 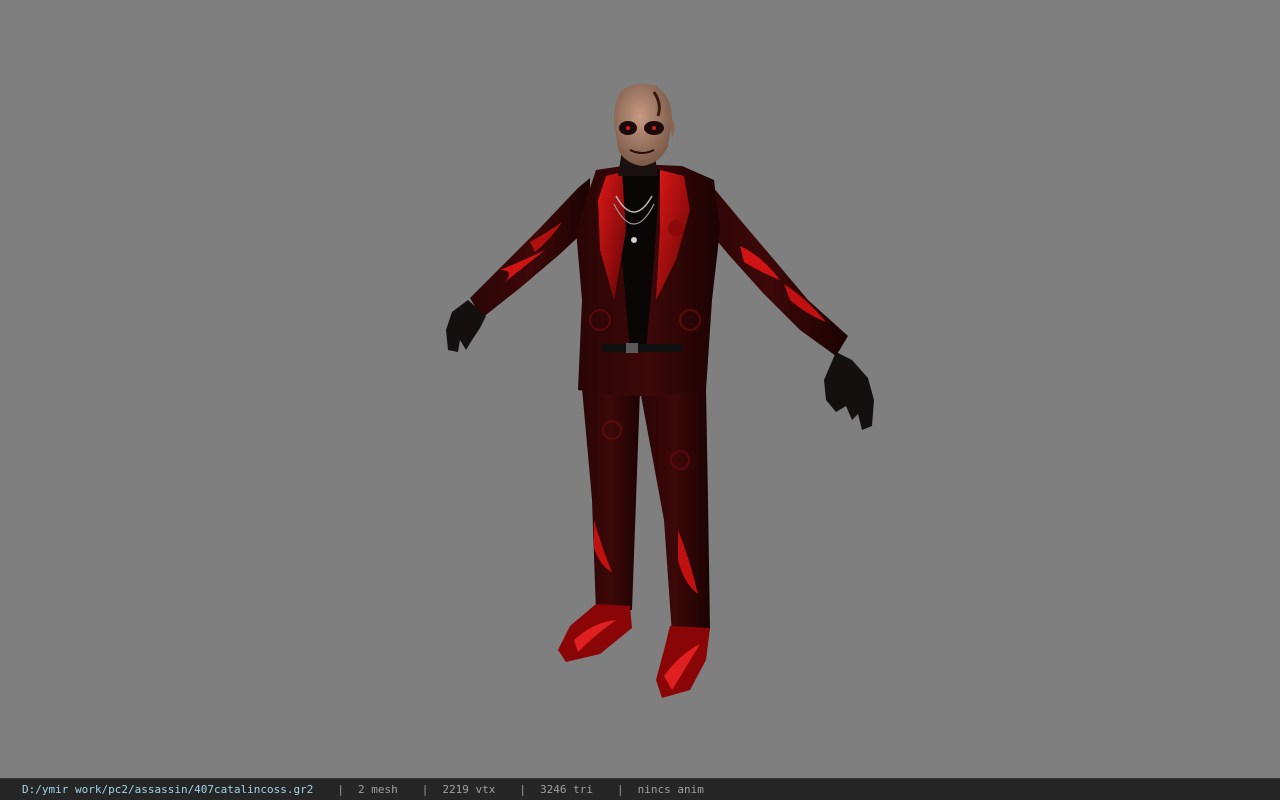 I want to click on anim-status: nincs anim, so click(x=670, y=789).